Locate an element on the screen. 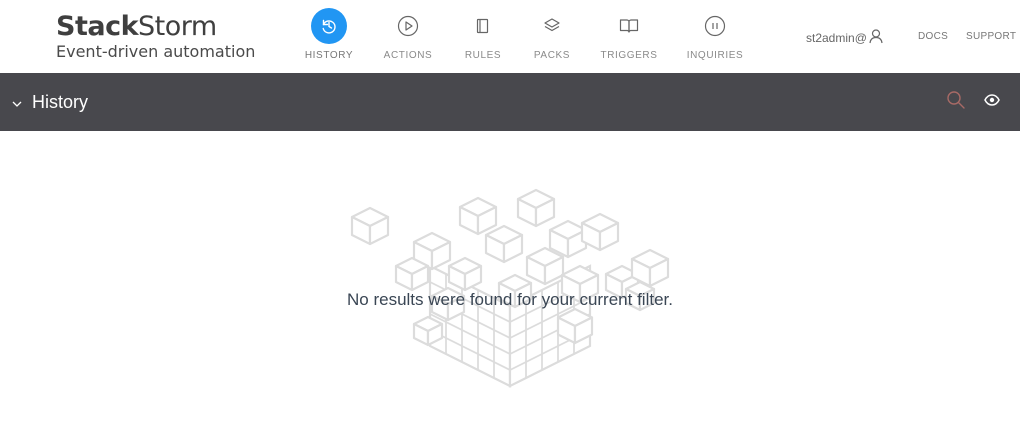 The image size is (1020, 421). book-icon is located at coordinates (629, 26).